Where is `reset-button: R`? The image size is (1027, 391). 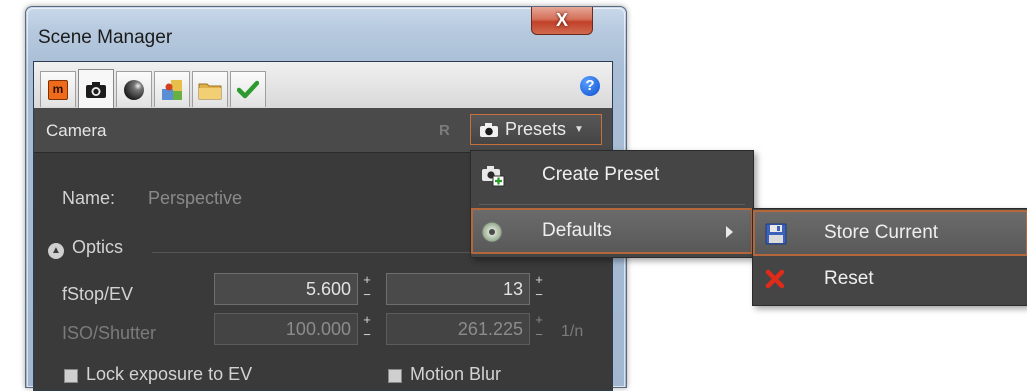
reset-button: R is located at coordinates (444, 130).